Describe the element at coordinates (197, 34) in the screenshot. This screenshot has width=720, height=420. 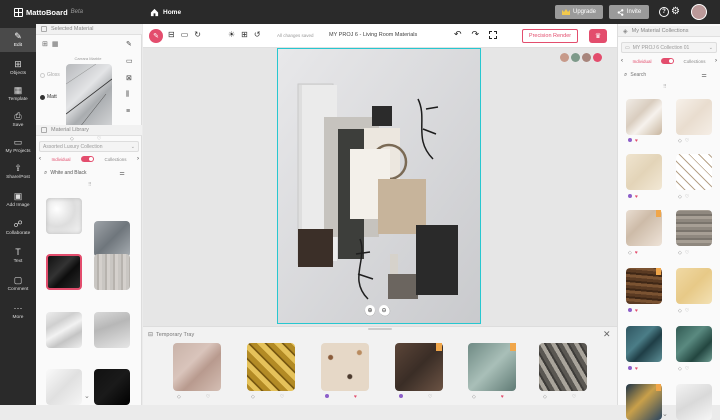
I see `refresh-icon: ↻` at that location.